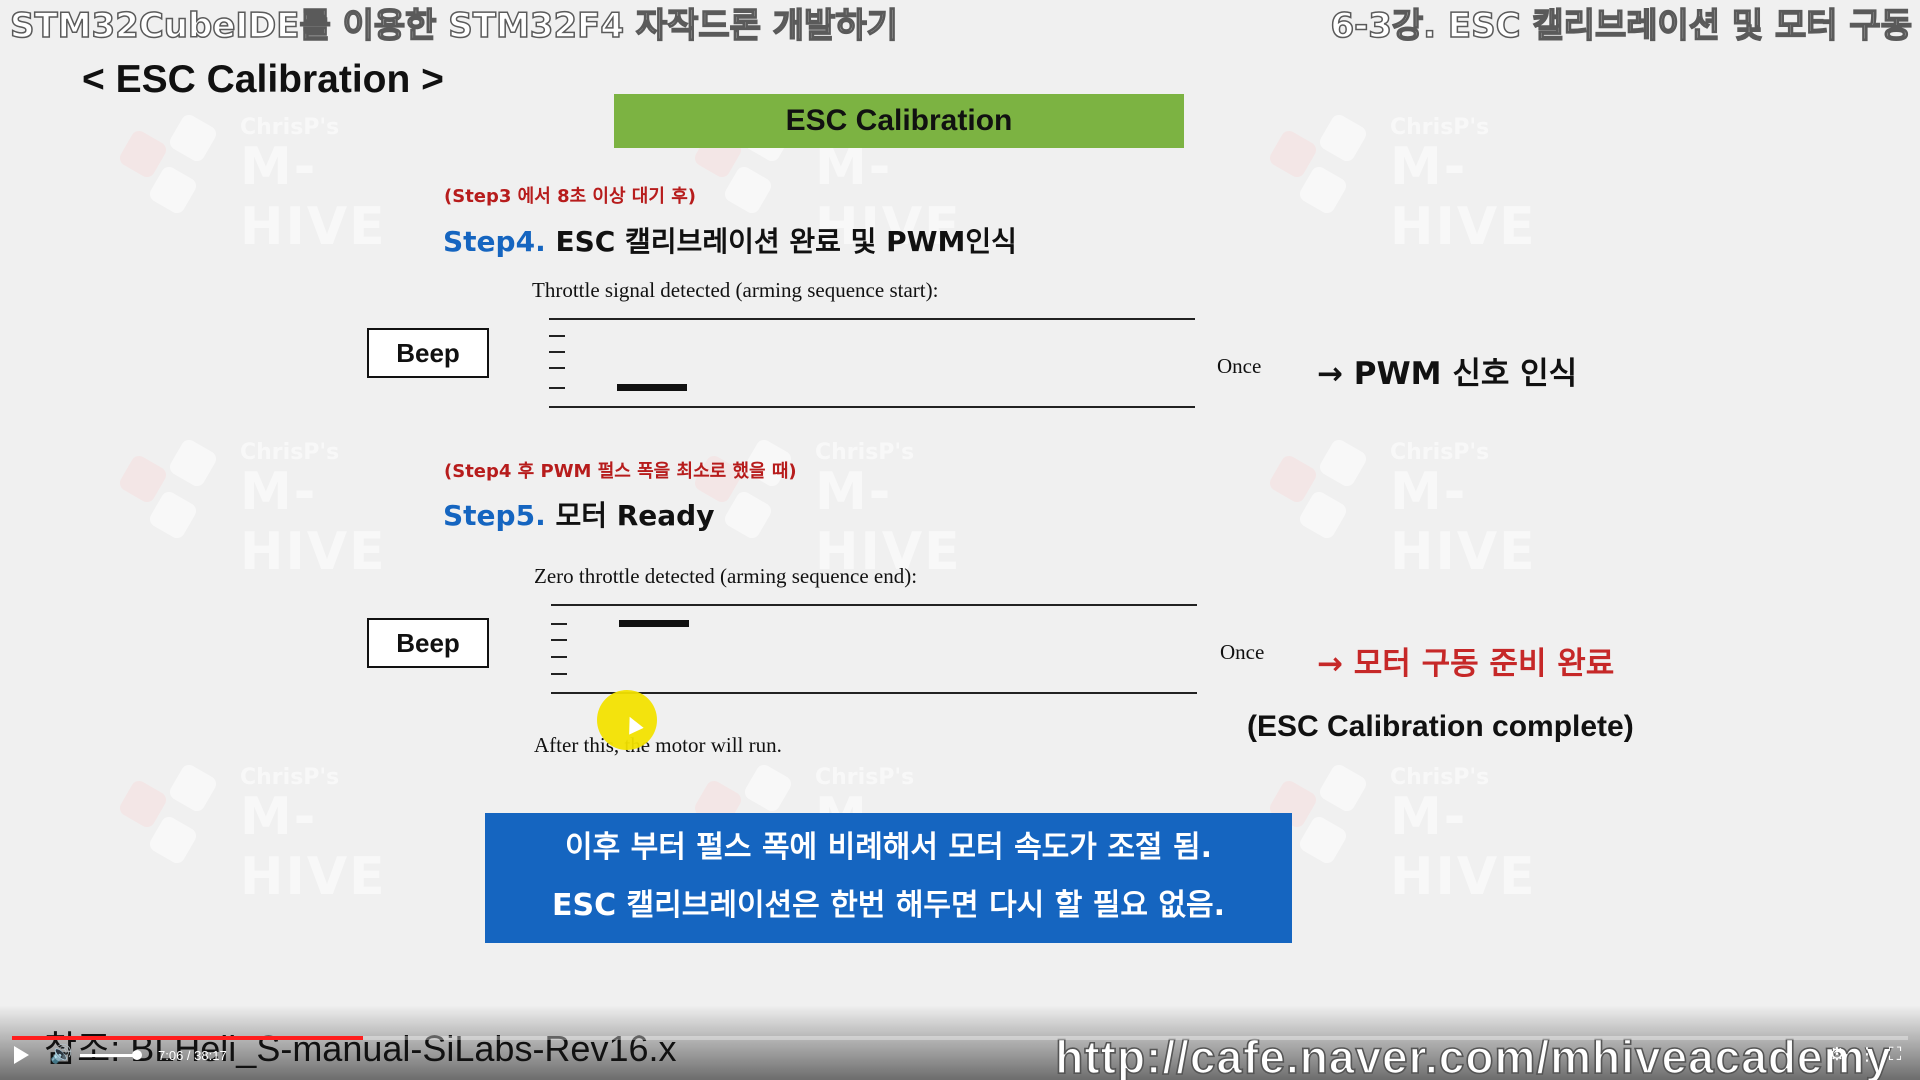  Describe the element at coordinates (187, 1038) in the screenshot. I see `progress-bar-fill` at that location.